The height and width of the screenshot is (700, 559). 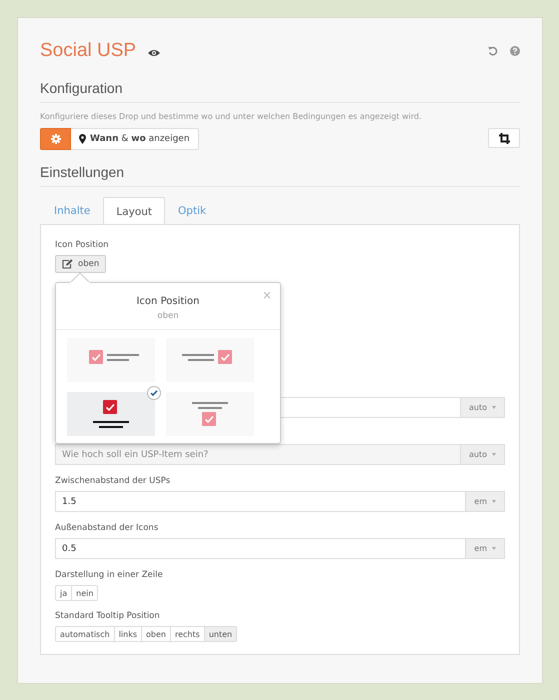 What do you see at coordinates (260, 501) in the screenshot?
I see `input-field: 1.5` at bounding box center [260, 501].